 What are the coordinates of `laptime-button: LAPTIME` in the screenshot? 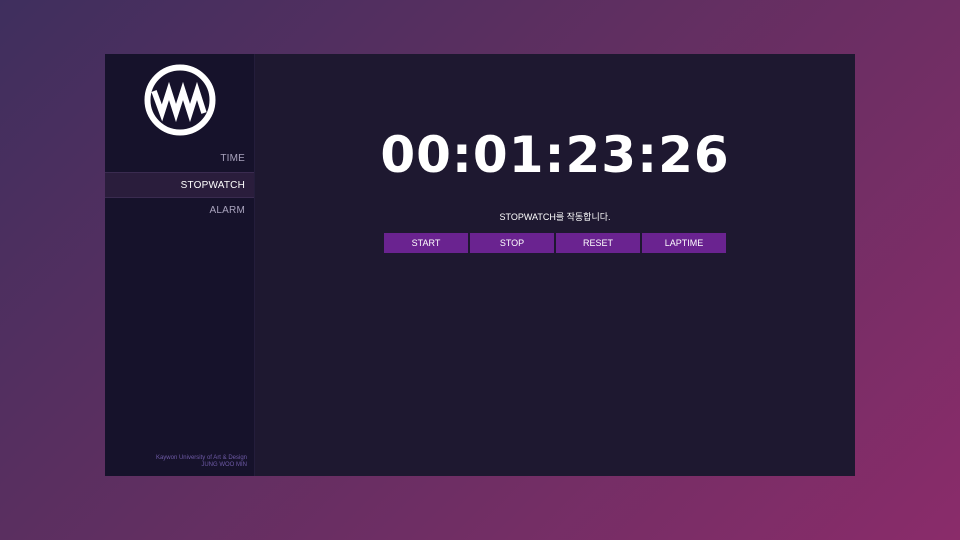 It's located at (684, 243).